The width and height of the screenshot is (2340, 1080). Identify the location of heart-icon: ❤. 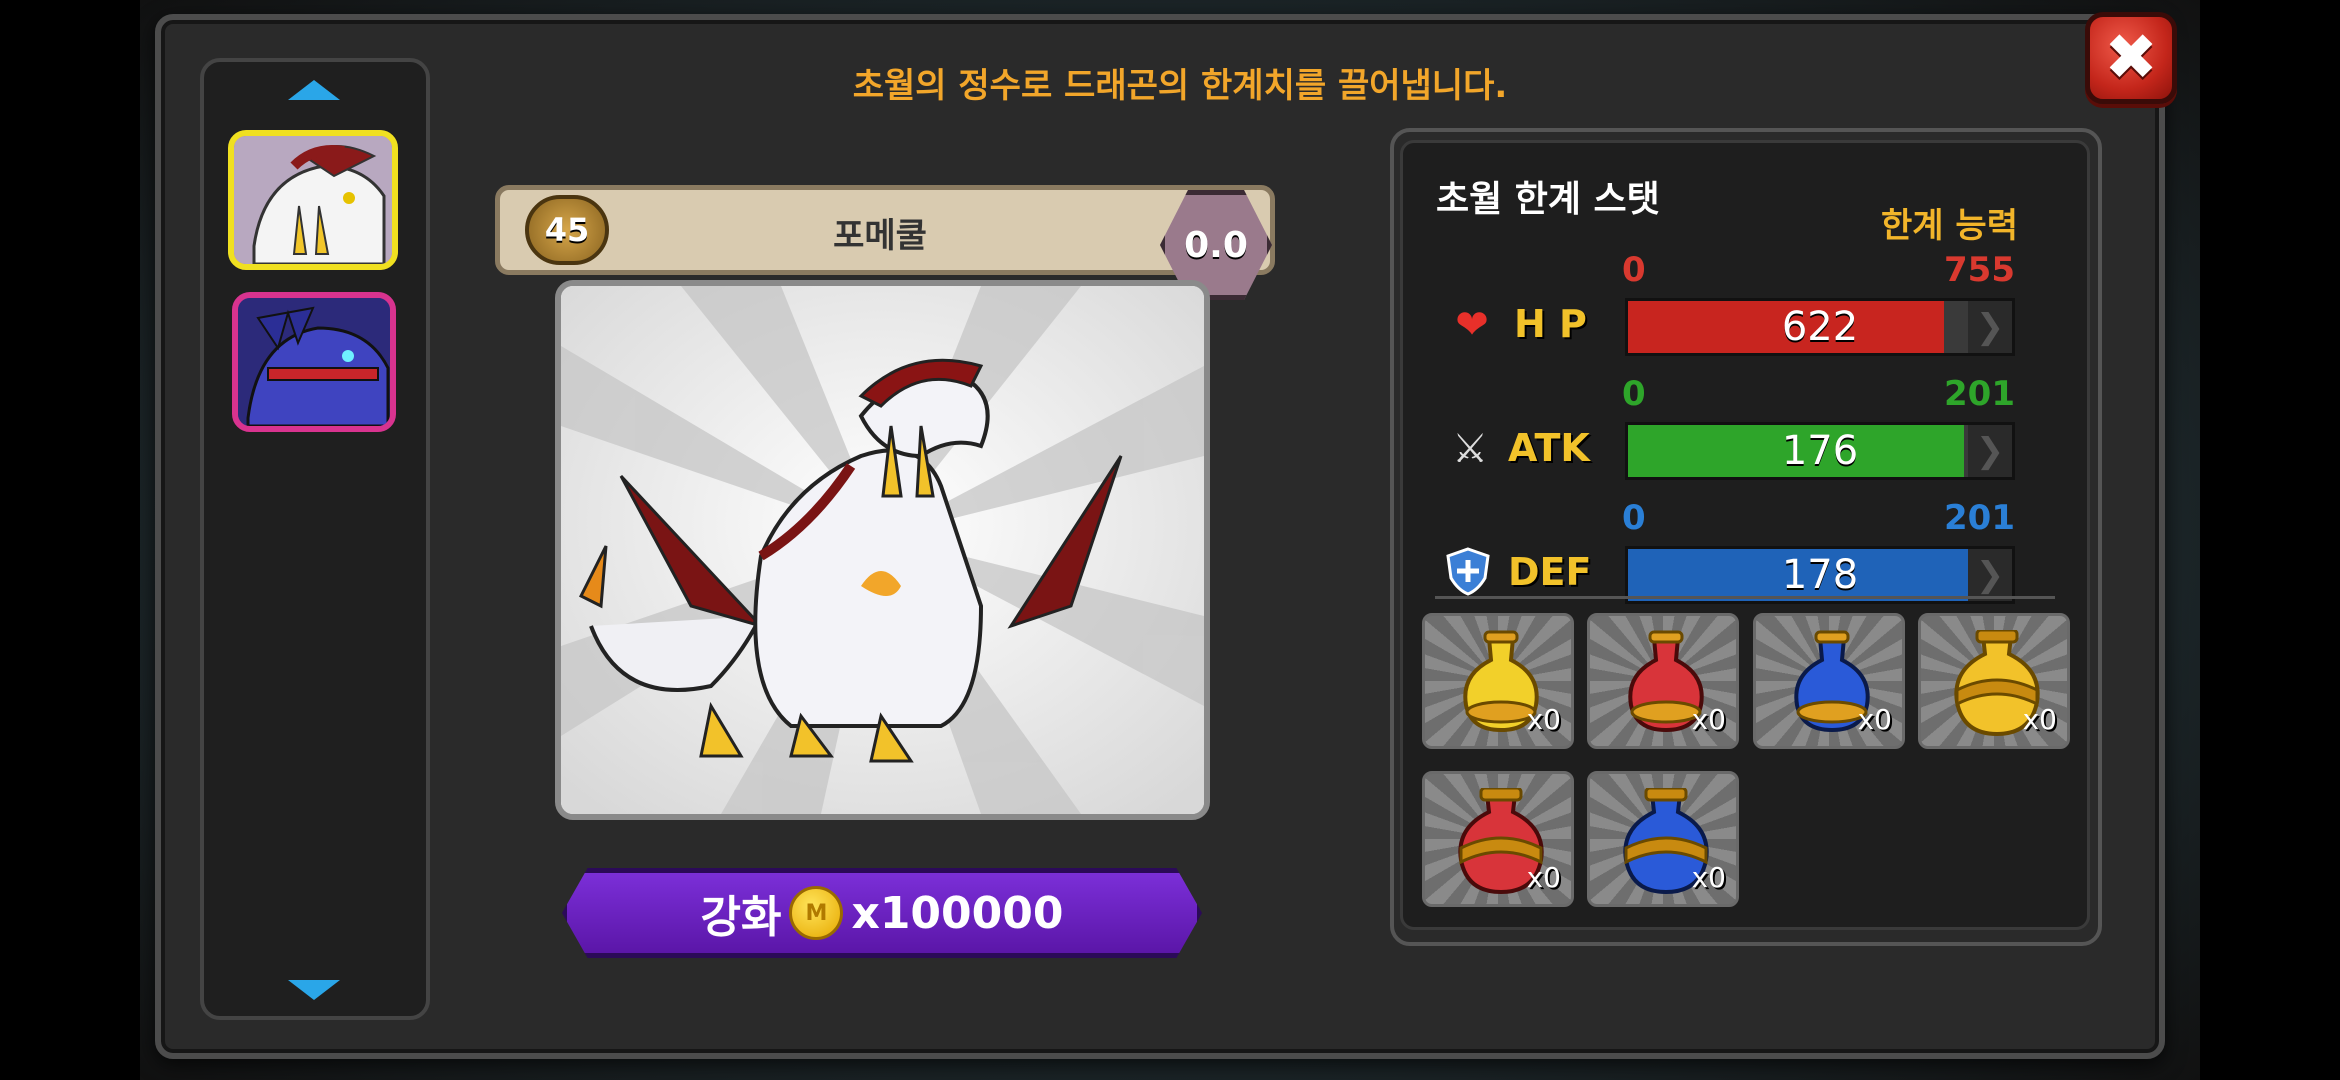
(1472, 325).